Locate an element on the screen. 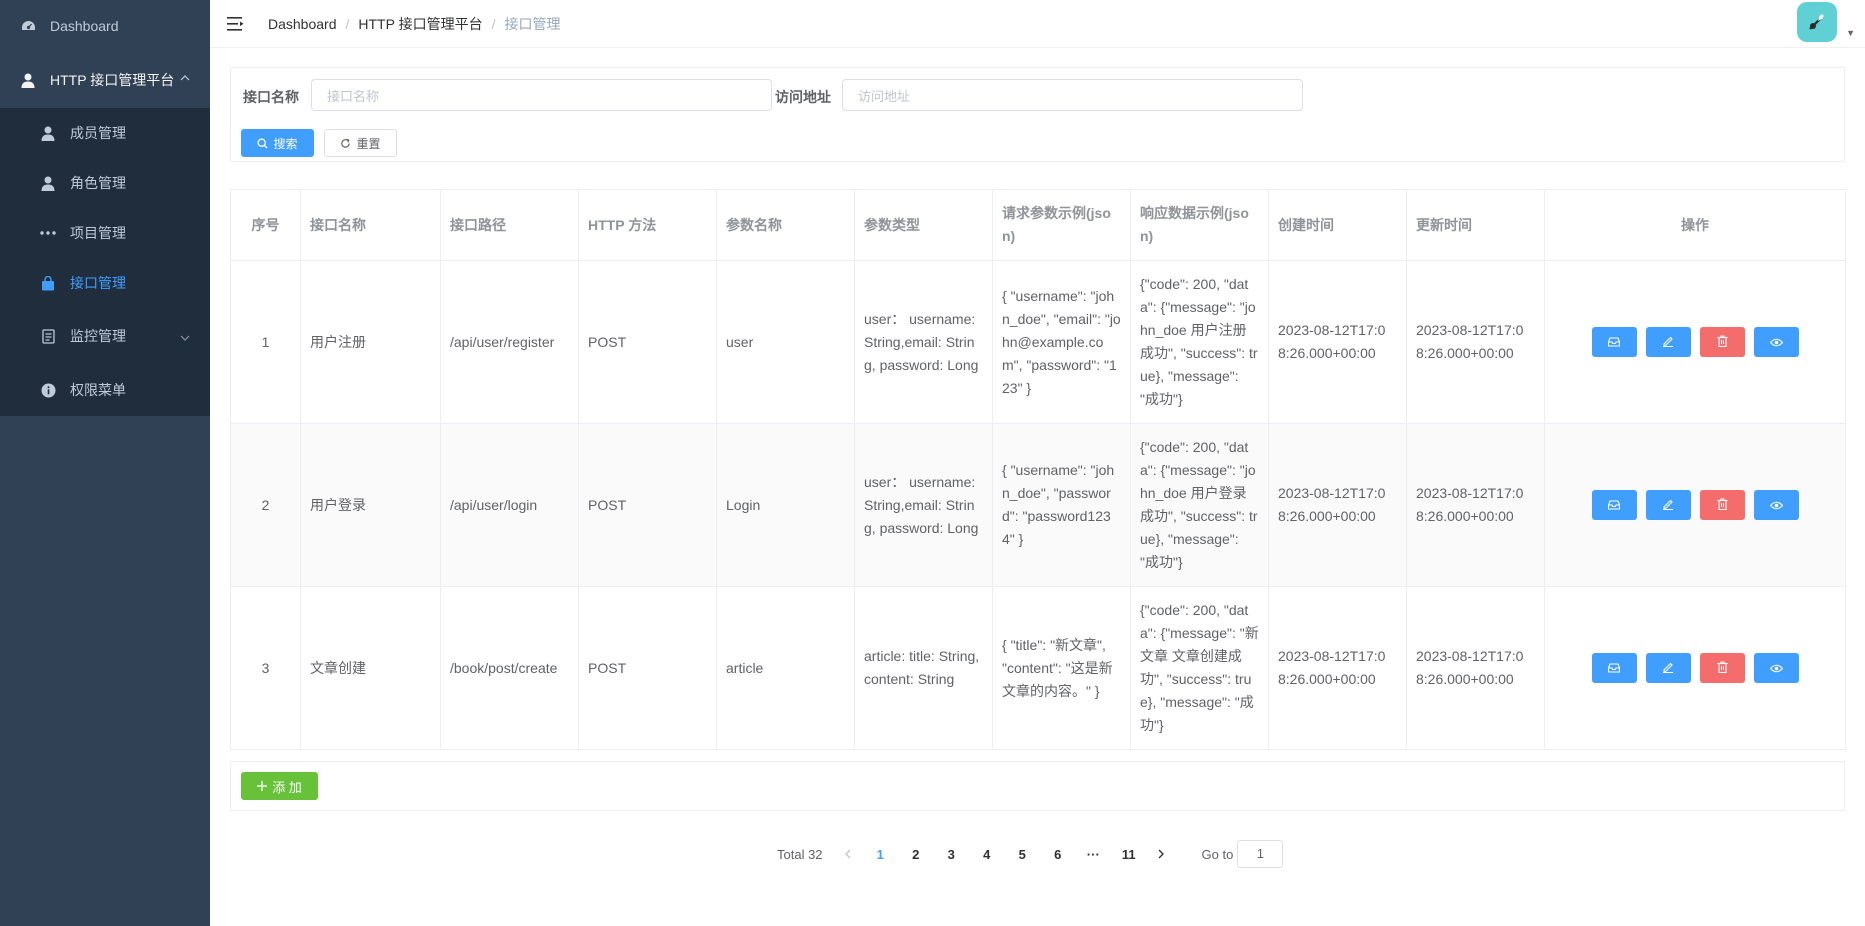 The width and height of the screenshot is (1865, 926). column-header: 参数名称 is located at coordinates (785, 225).